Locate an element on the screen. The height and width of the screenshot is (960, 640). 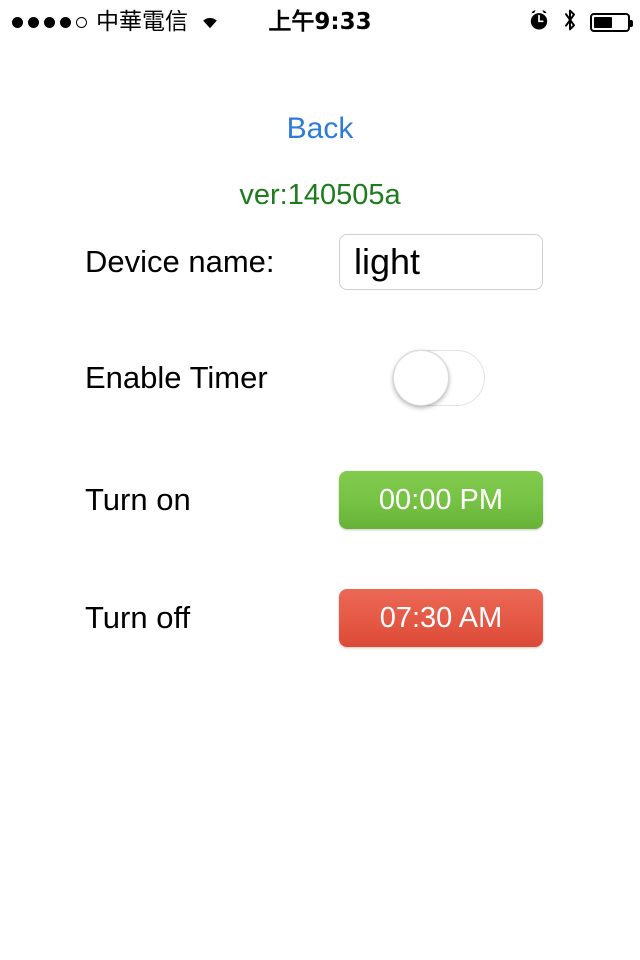
device-name-input is located at coordinates (441, 262).